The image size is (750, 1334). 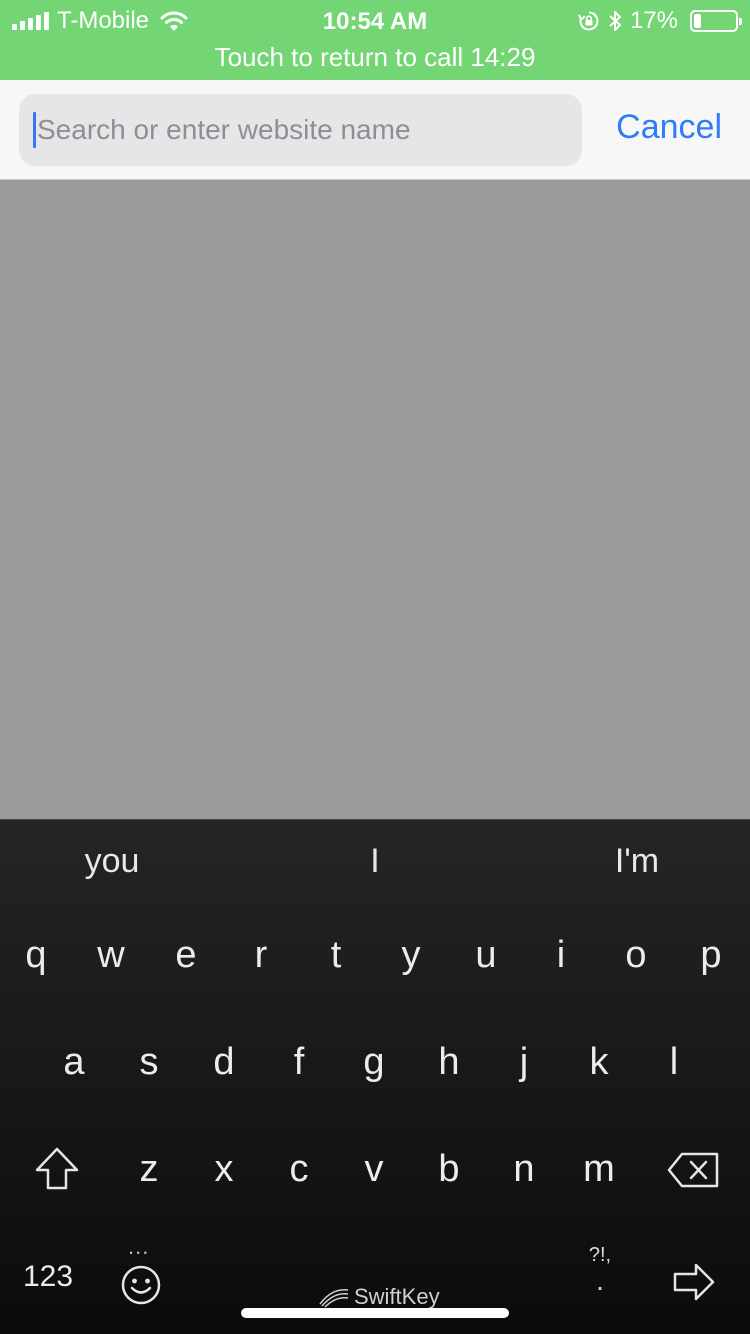 I want to click on key-k: k, so click(x=599, y=1062).